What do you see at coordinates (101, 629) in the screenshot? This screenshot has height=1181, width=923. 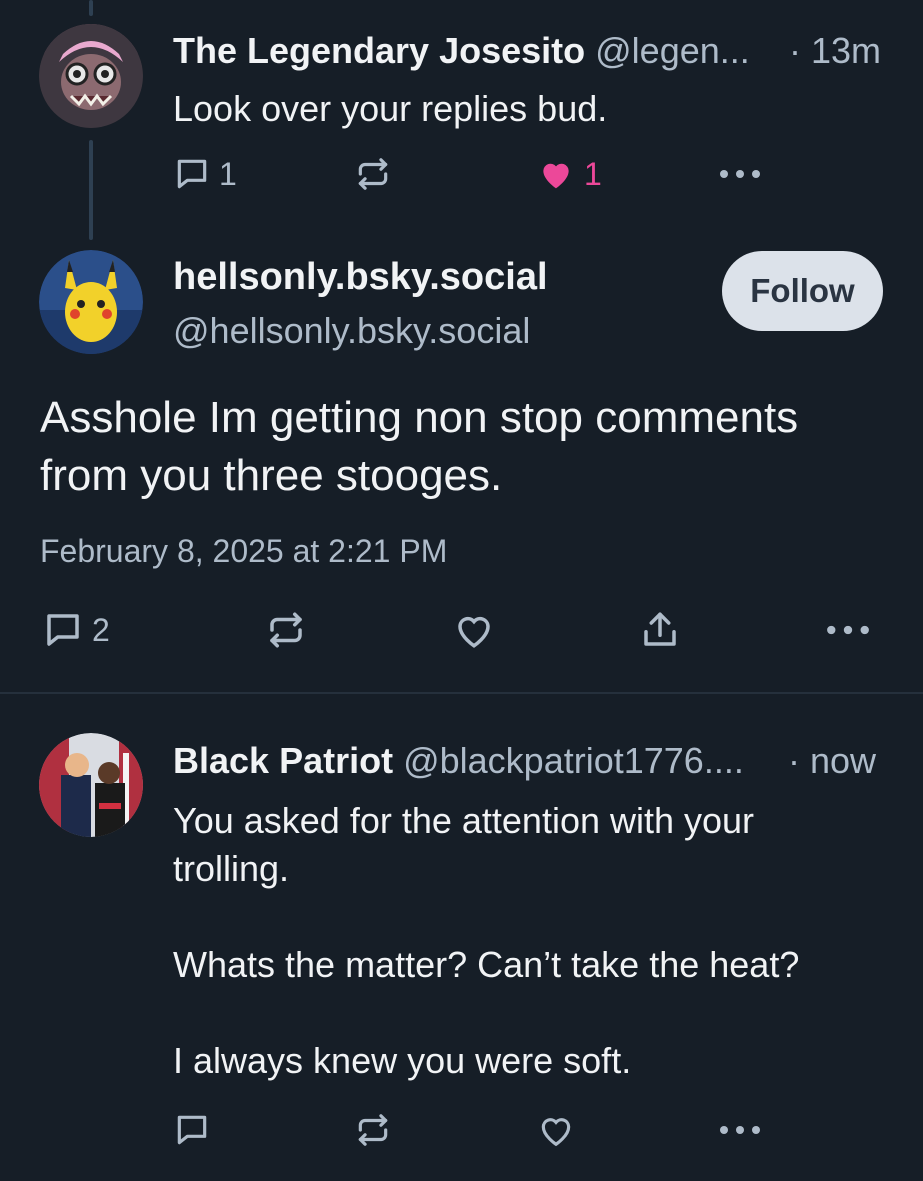 I see `reply-count: 2` at bounding box center [101, 629].